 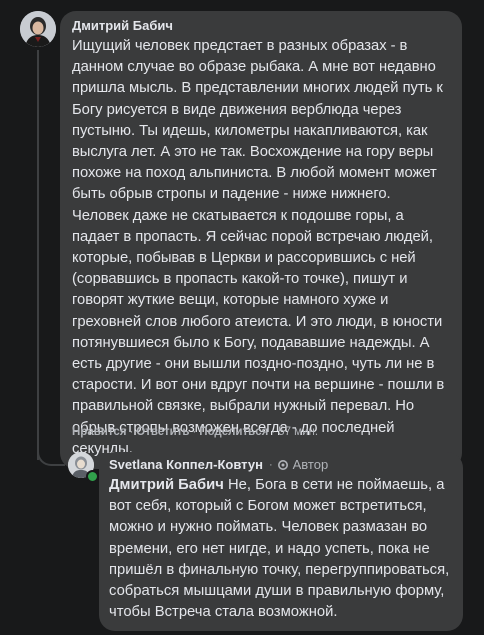 What do you see at coordinates (298, 432) in the screenshot?
I see `comment-timestamp: 57 мин.` at bounding box center [298, 432].